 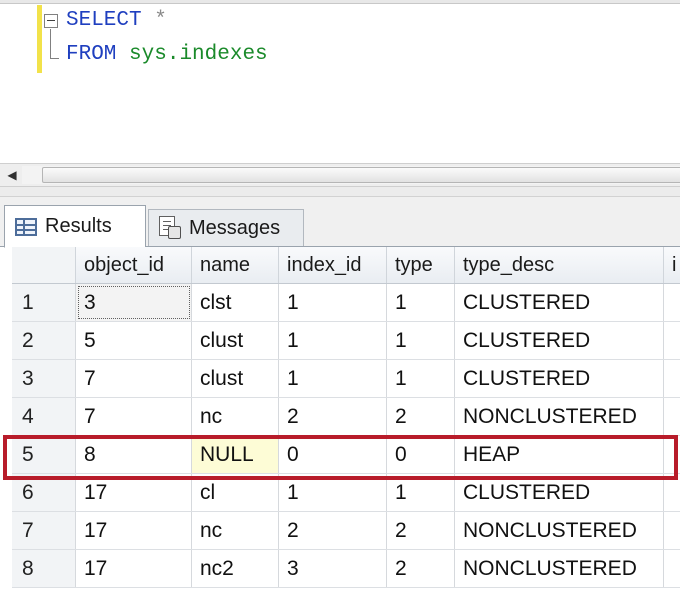 What do you see at coordinates (44, 568) in the screenshot?
I see `row-number: 8` at bounding box center [44, 568].